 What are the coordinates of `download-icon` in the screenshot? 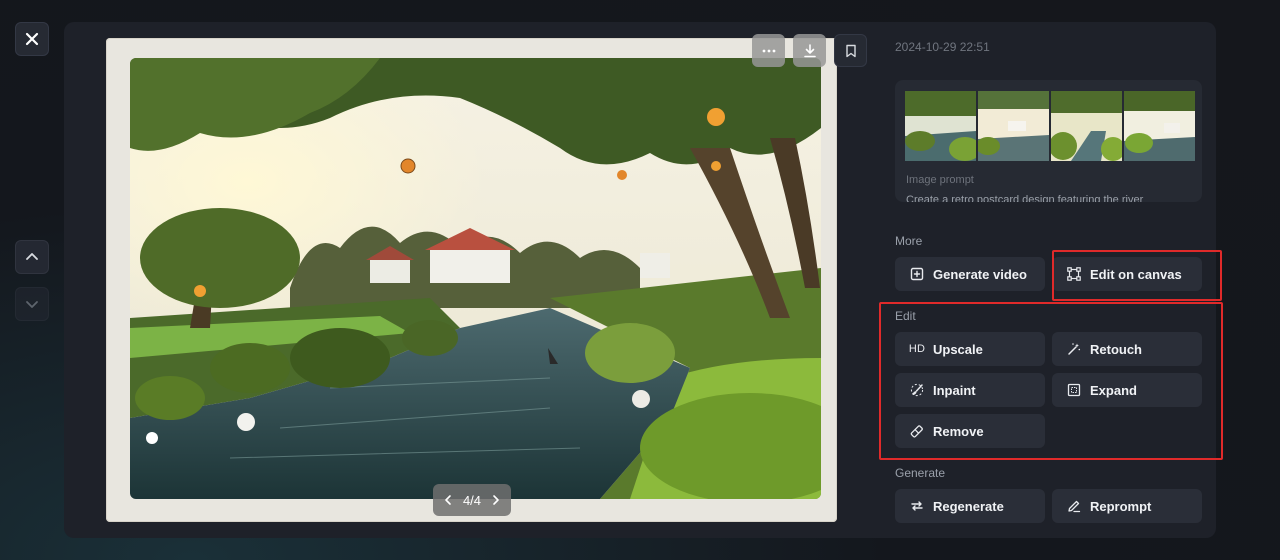 It's located at (809, 50).